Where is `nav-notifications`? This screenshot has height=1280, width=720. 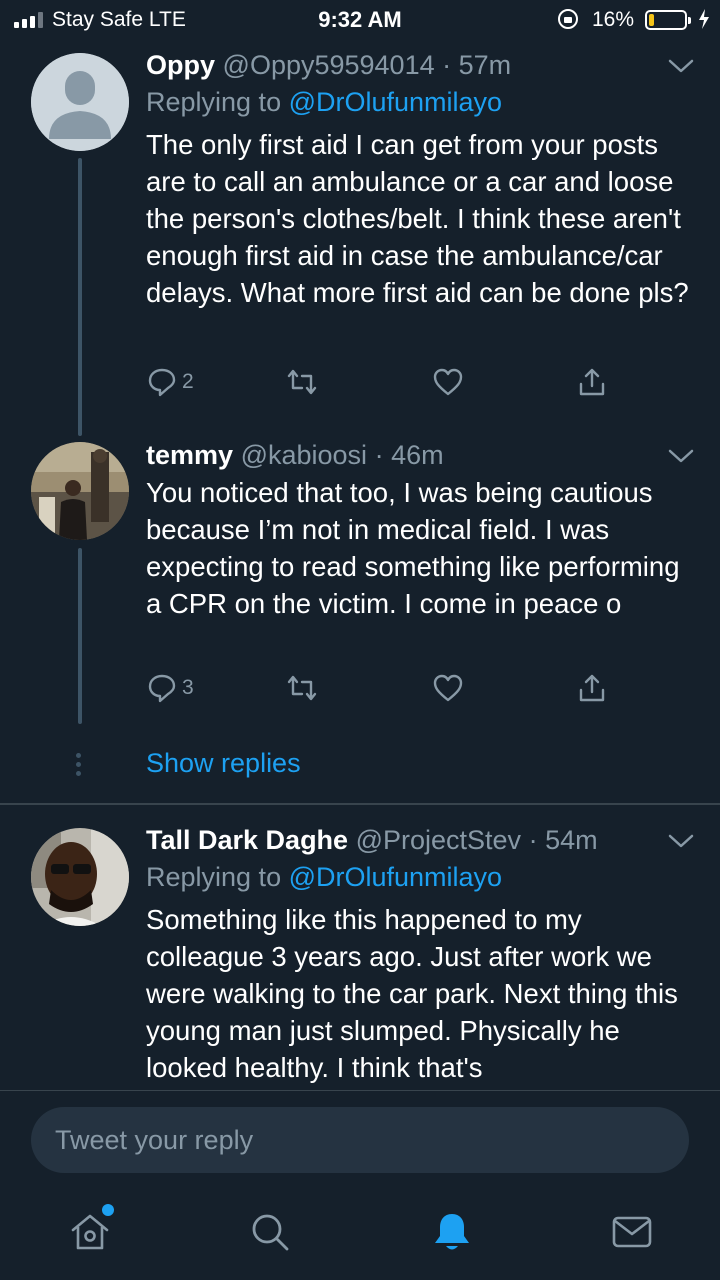 nav-notifications is located at coordinates (452, 1232).